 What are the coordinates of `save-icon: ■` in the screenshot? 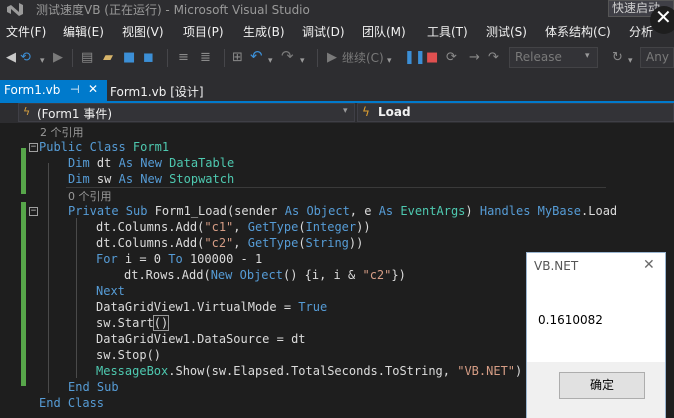 It's located at (129, 58).